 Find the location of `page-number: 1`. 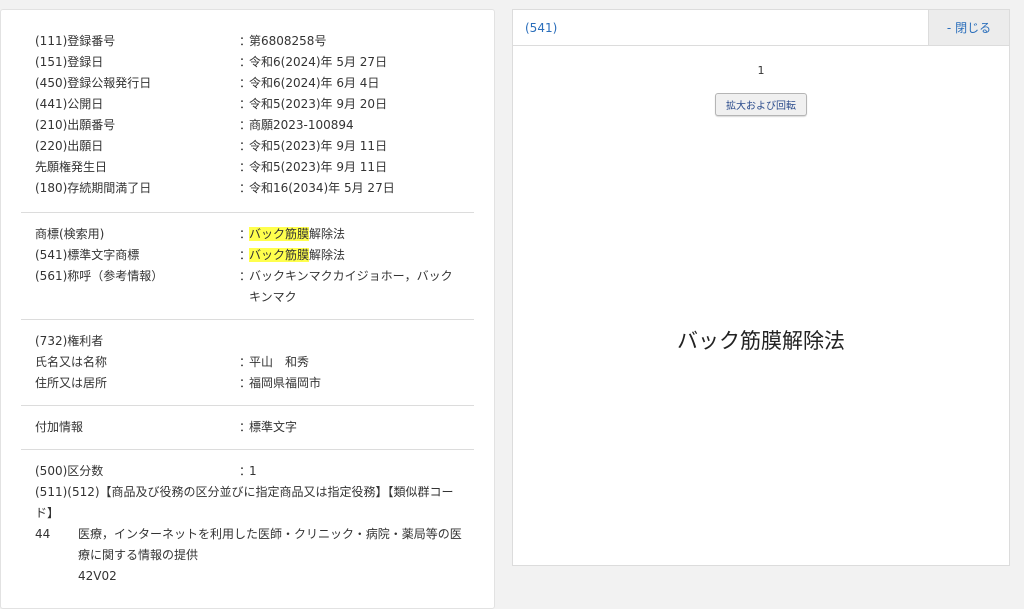

page-number: 1 is located at coordinates (761, 70).